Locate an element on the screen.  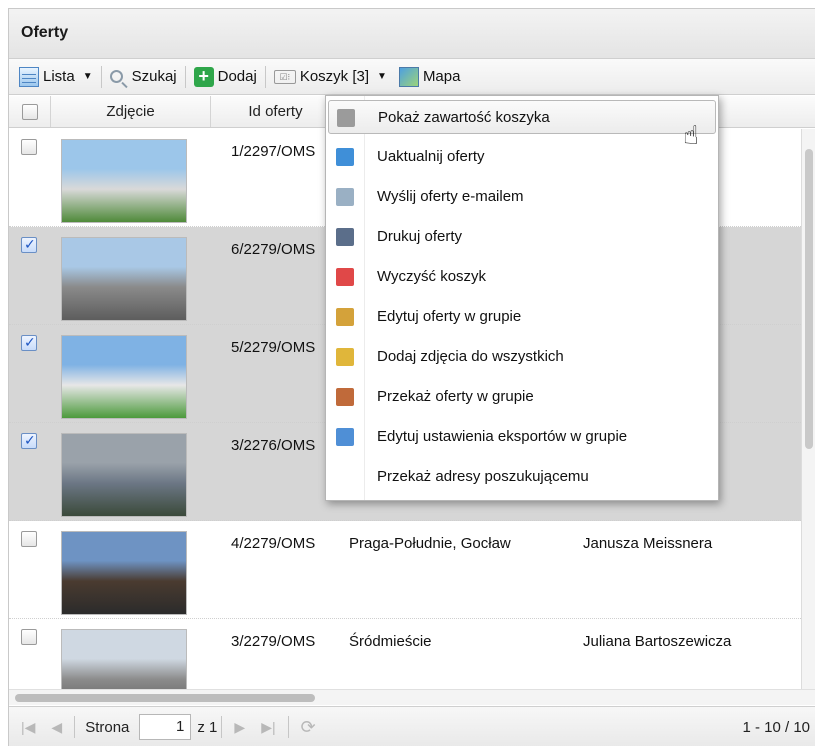
map-button: Mapa is located at coordinates (430, 77).